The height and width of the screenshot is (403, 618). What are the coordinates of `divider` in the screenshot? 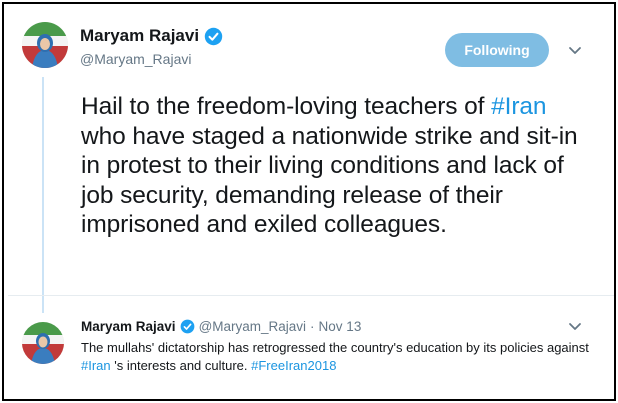 It's located at (311, 295).